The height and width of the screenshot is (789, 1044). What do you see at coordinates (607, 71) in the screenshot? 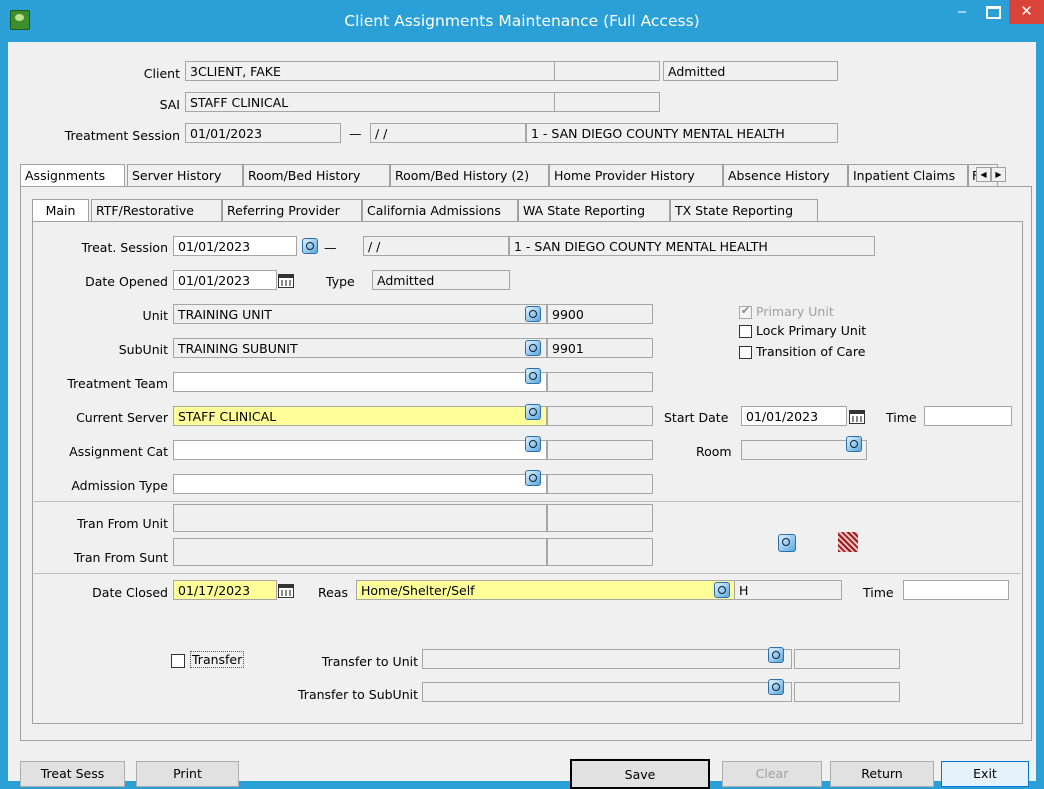
I see `client-blank-field` at bounding box center [607, 71].